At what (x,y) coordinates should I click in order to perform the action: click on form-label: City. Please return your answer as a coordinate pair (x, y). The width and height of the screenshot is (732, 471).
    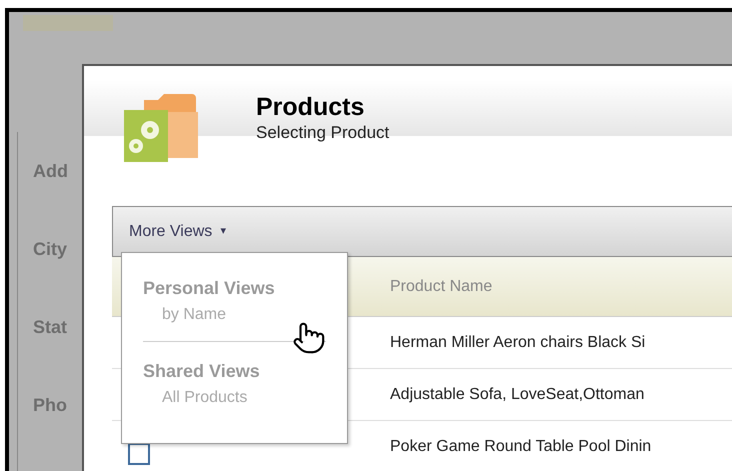
    Looking at the image, I should click on (50, 249).